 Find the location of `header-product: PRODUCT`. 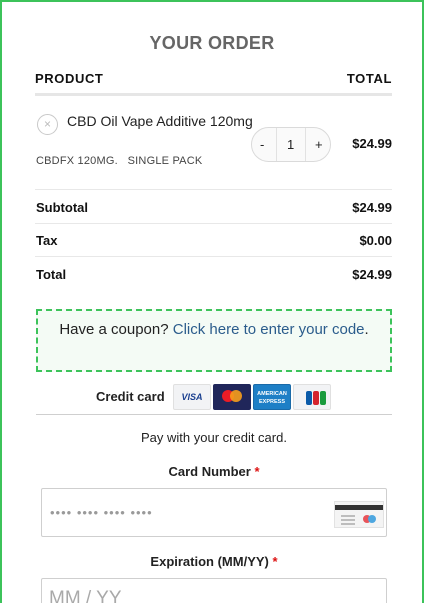

header-product: PRODUCT is located at coordinates (69, 78).